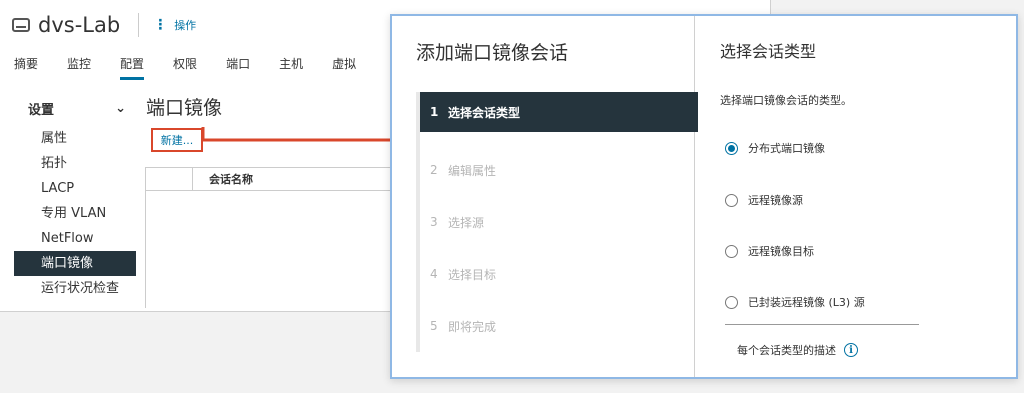 This screenshot has width=1024, height=393. What do you see at coordinates (75, 108) in the screenshot?
I see `nav-section-settings: 设置 ⌄` at bounding box center [75, 108].